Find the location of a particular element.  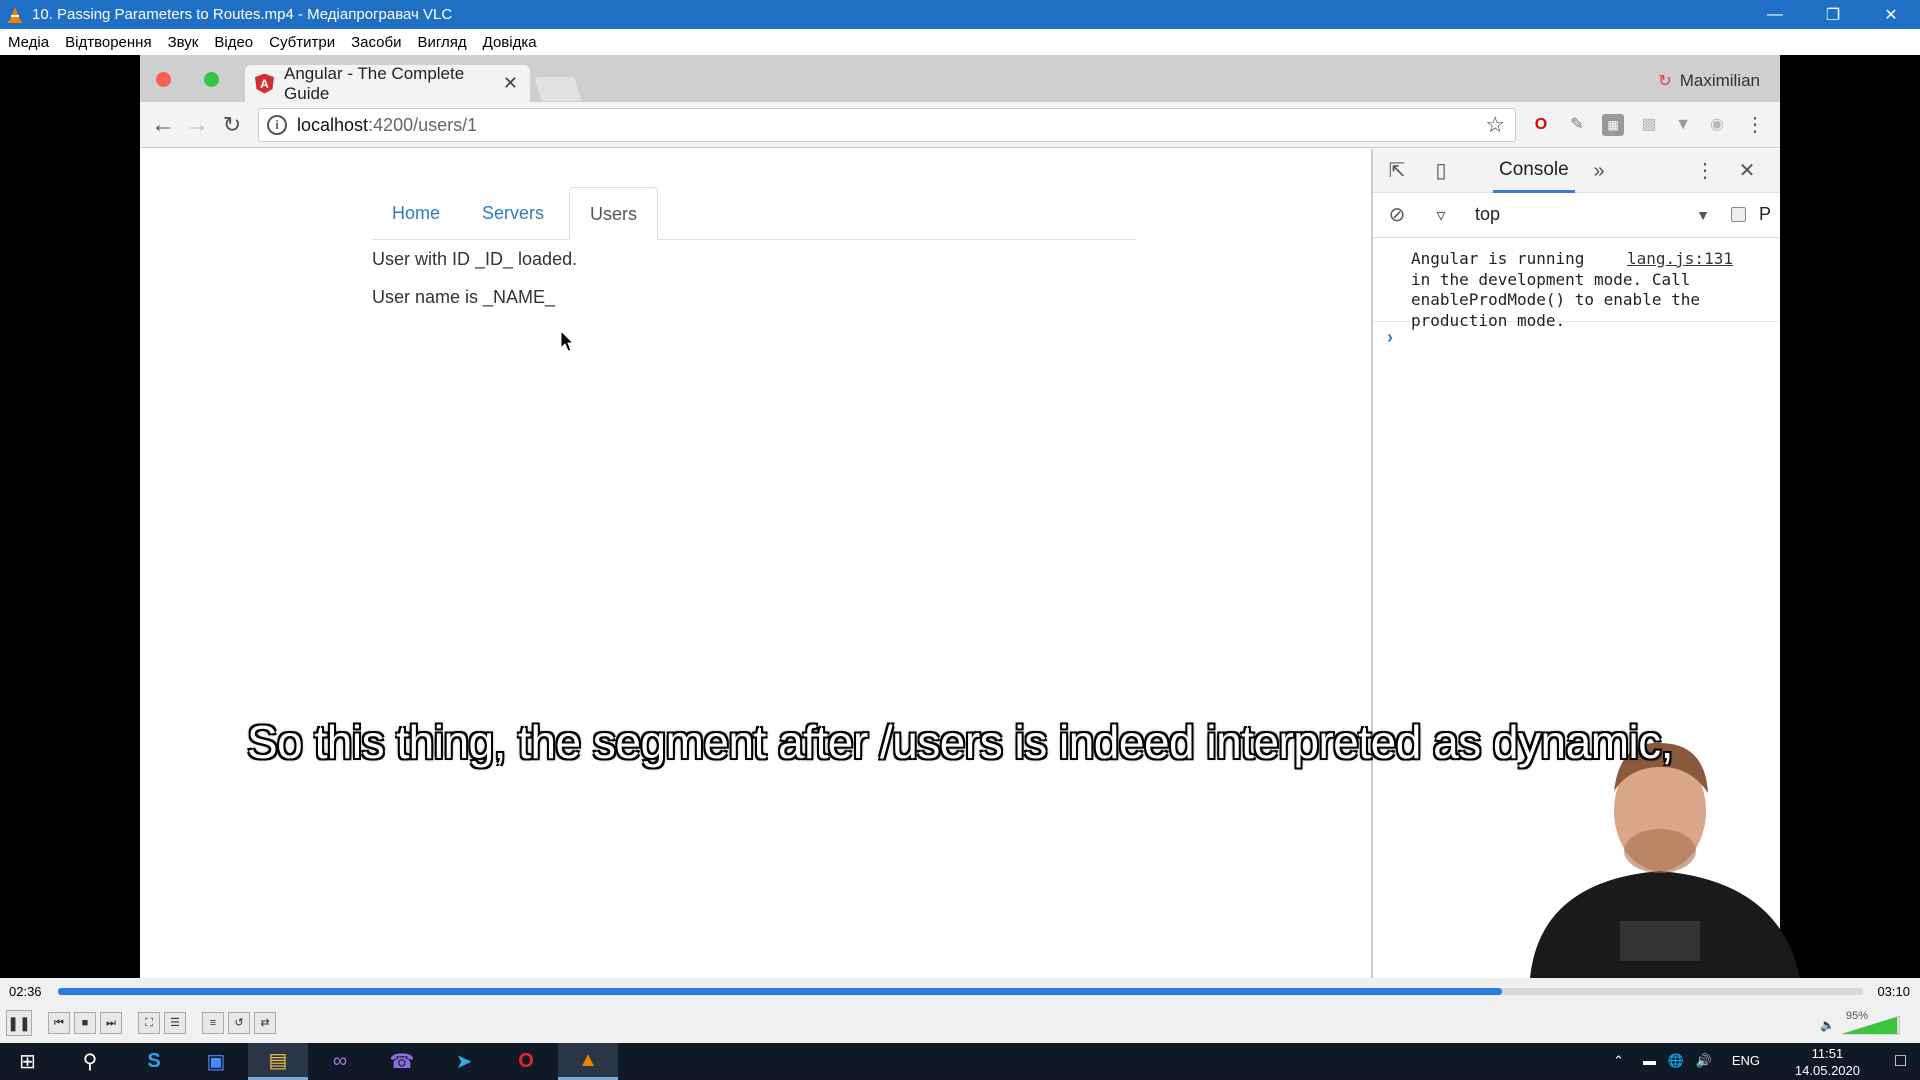

menu-dots-icon: ⋮ is located at coordinates (1755, 125).